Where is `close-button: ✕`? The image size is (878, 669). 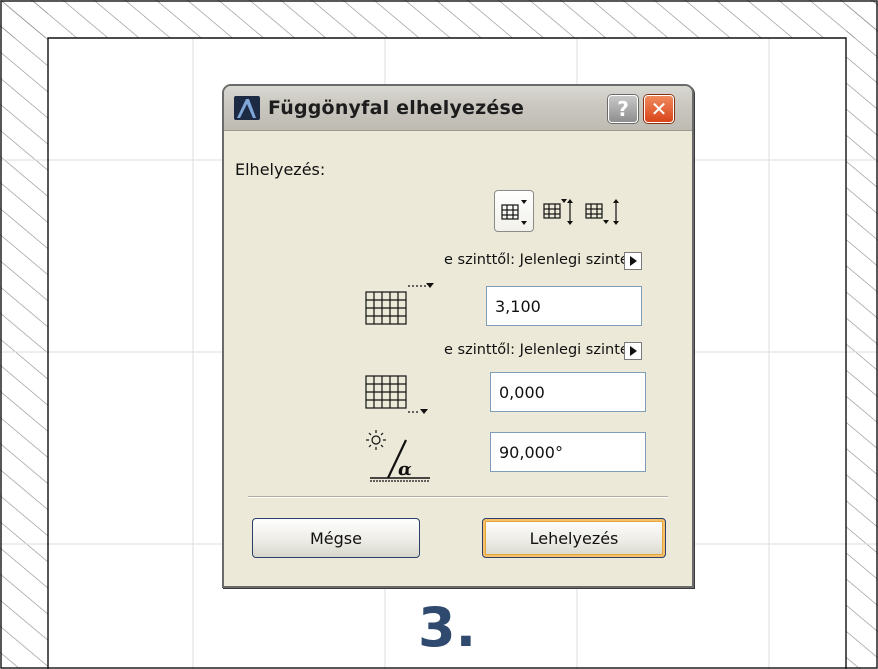 close-button: ✕ is located at coordinates (659, 109).